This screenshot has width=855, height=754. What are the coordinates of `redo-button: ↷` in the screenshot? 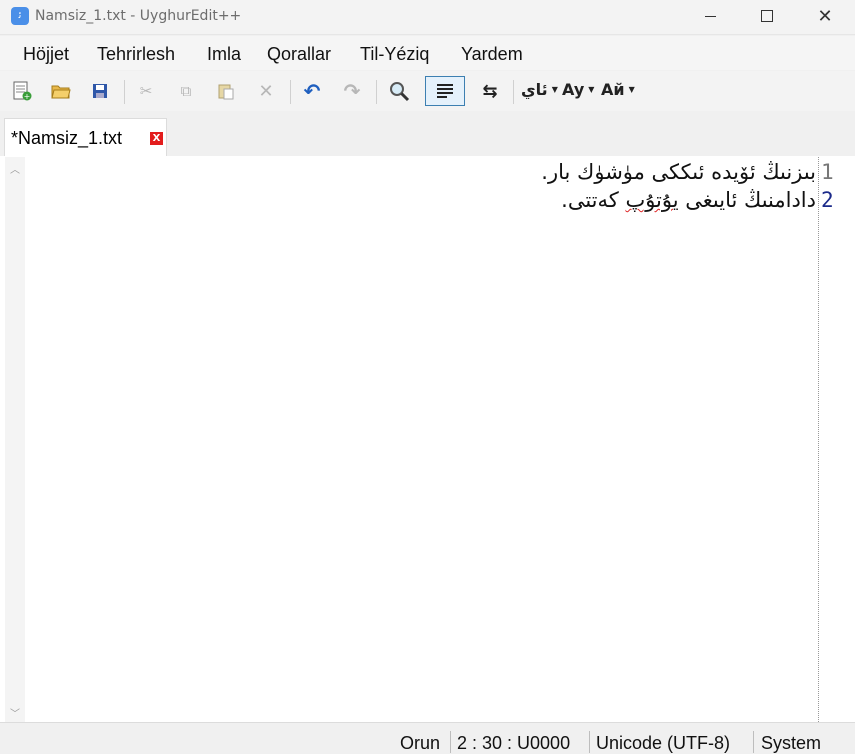 It's located at (352, 91).